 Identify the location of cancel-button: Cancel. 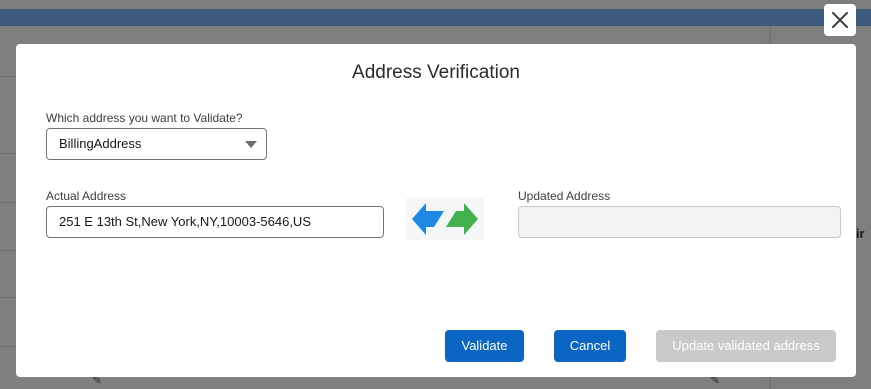
(590, 346).